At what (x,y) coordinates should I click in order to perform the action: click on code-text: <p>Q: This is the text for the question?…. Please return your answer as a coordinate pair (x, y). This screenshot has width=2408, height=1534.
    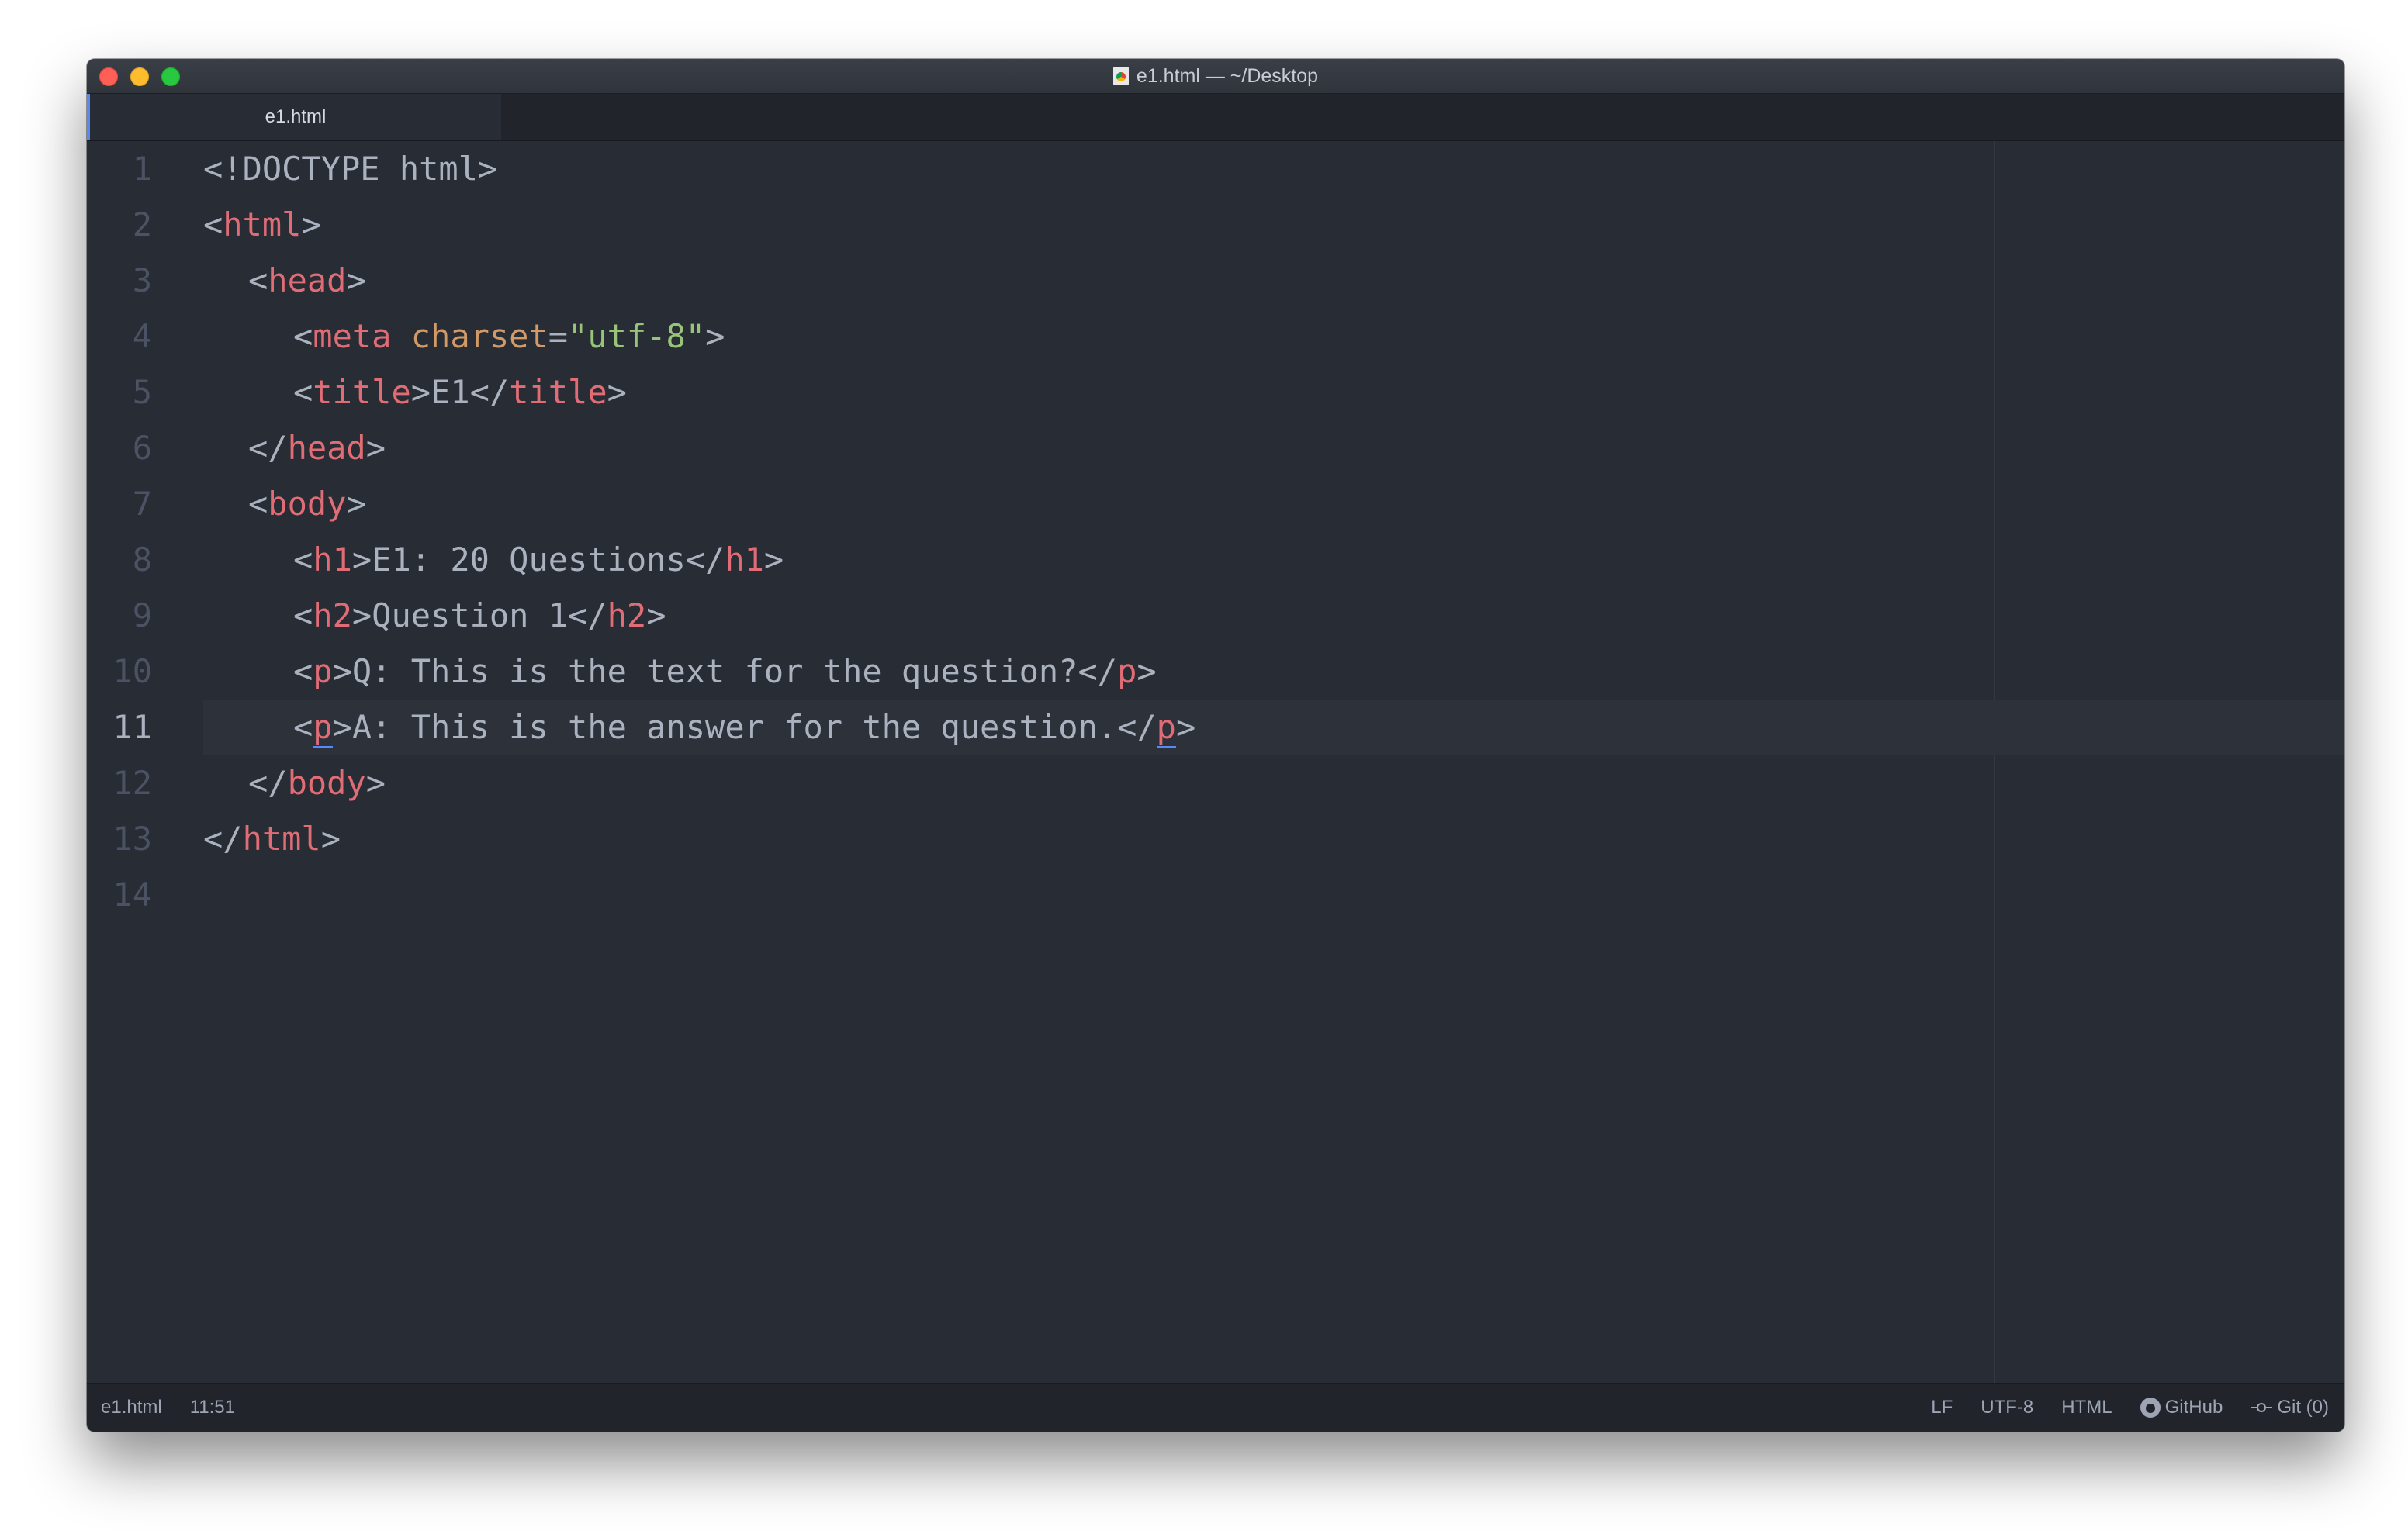
    Looking at the image, I should click on (725, 671).